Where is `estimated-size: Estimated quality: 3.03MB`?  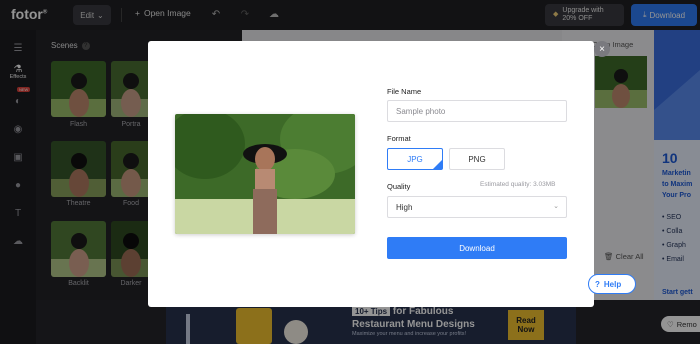 estimated-size: Estimated quality: 3.03MB is located at coordinates (518, 184).